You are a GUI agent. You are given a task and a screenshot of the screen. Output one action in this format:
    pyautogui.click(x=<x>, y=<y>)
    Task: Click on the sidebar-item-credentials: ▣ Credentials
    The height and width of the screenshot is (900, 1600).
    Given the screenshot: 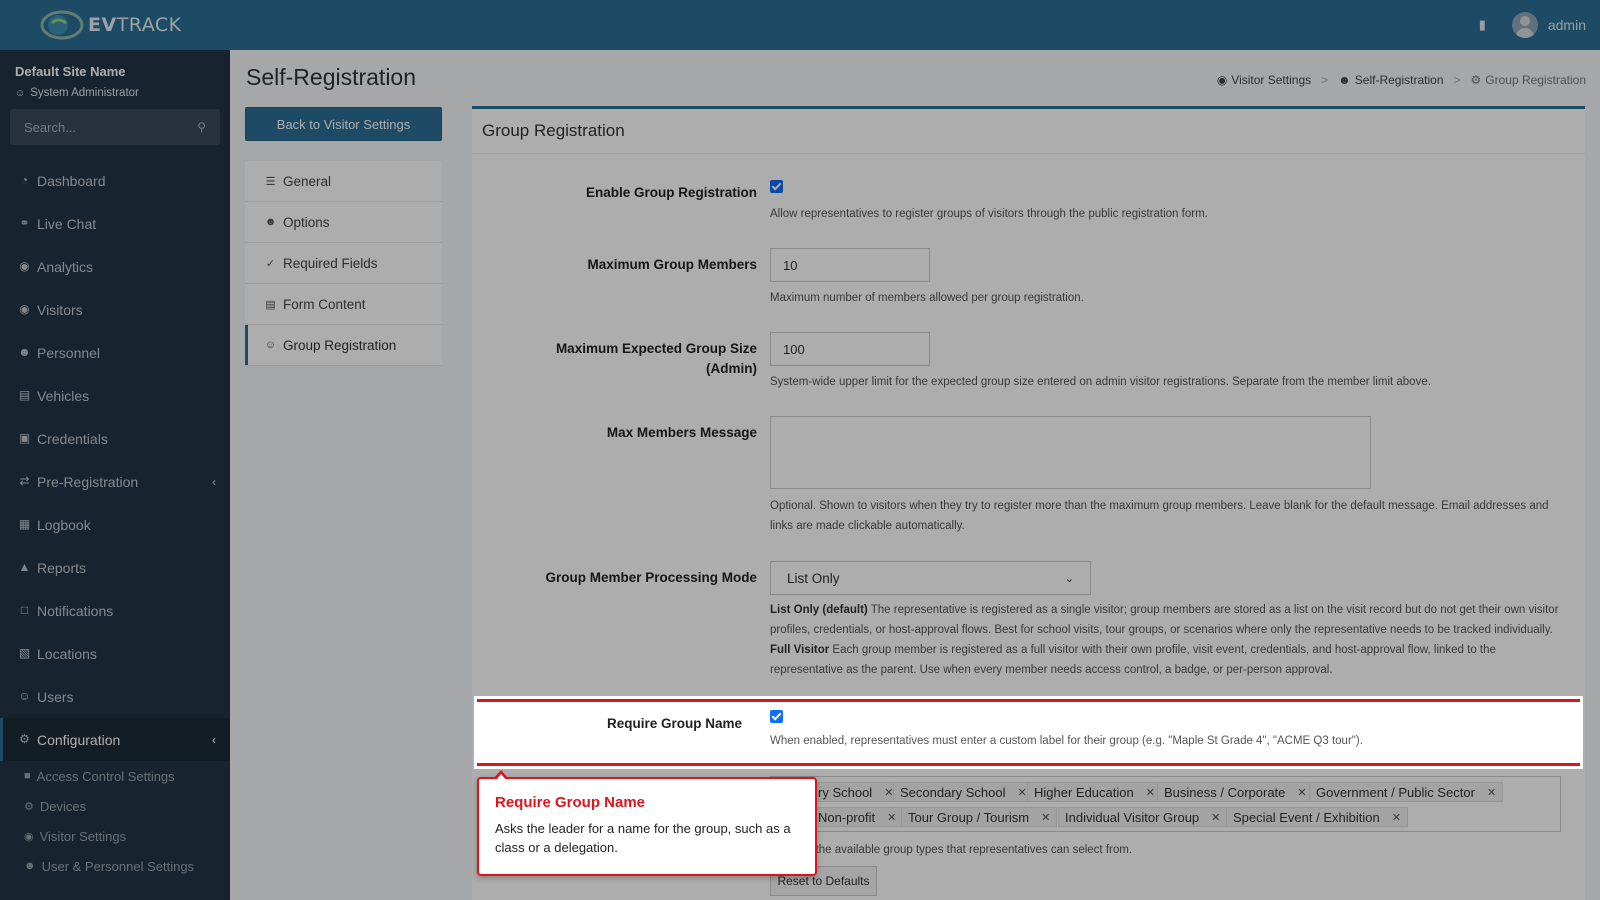 What is the action you would take?
    pyautogui.click(x=115, y=438)
    